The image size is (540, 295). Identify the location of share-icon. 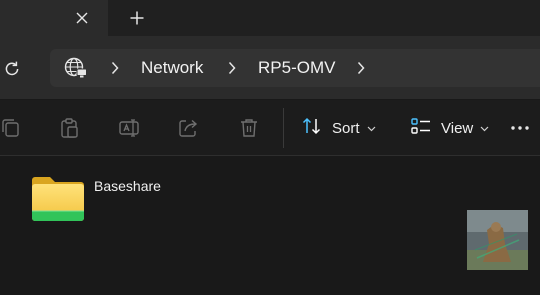
(188, 128).